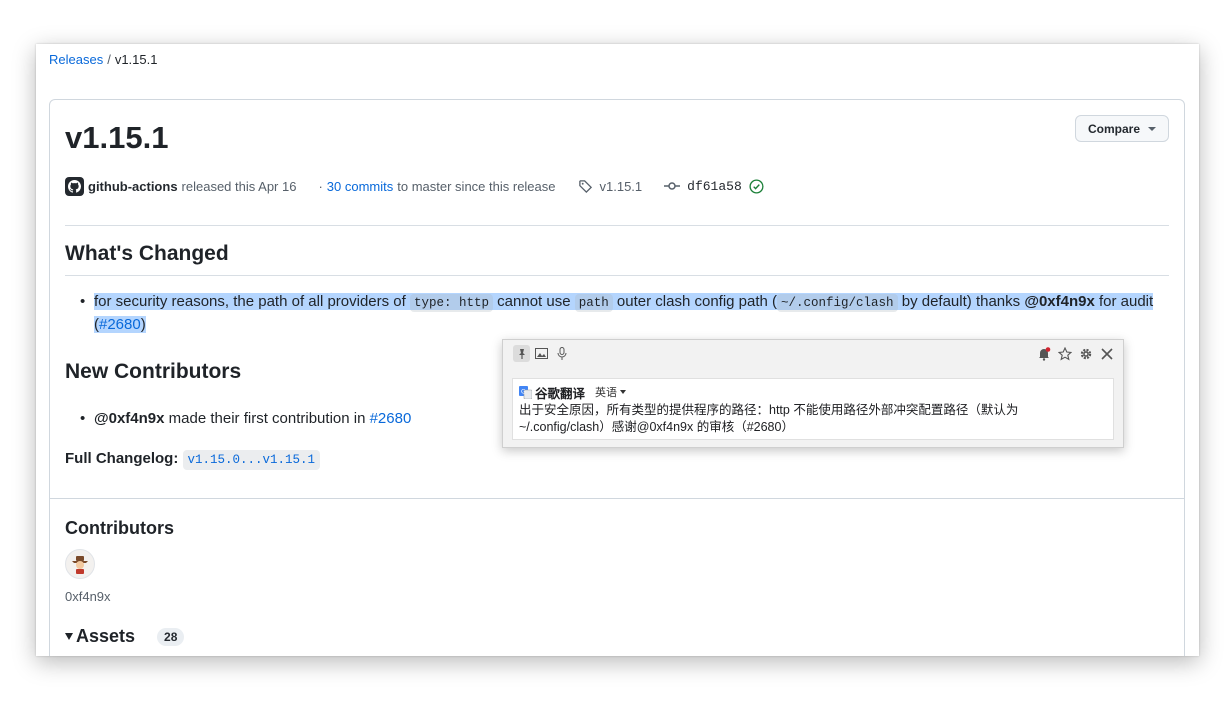 This screenshot has width=1232, height=705. What do you see at coordinates (1059, 301) in the screenshot?
I see `mention-user: @0xf4n9x` at bounding box center [1059, 301].